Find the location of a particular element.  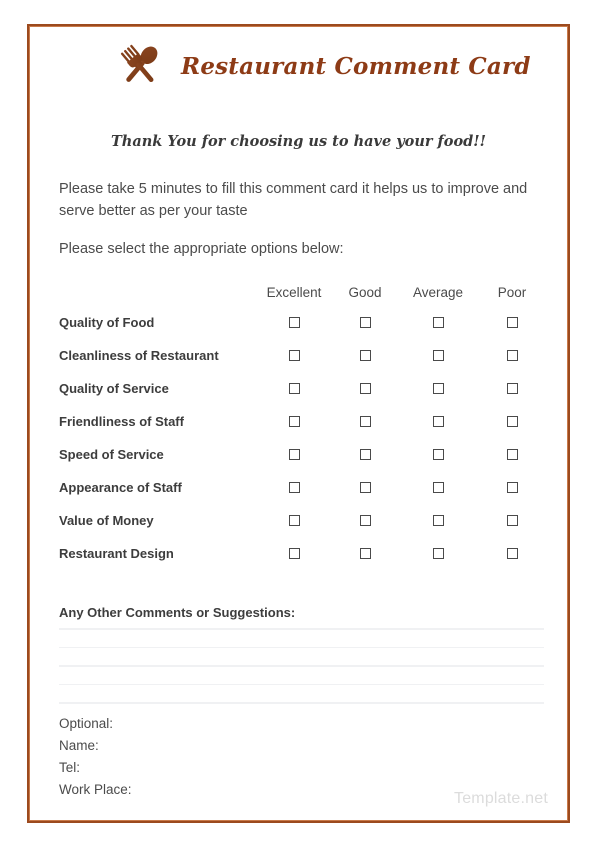

table-row: Cleanliness of Restaurant is located at coordinates (303, 355).